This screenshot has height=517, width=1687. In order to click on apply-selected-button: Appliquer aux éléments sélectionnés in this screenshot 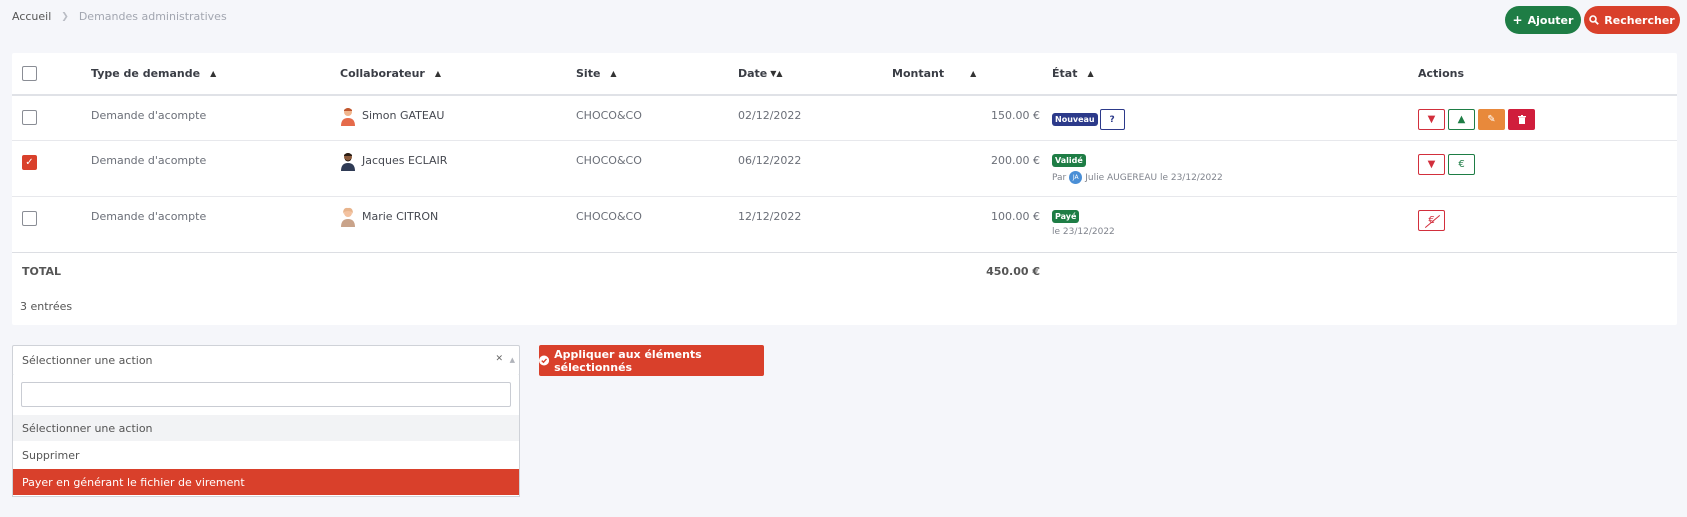, I will do `click(651, 360)`.